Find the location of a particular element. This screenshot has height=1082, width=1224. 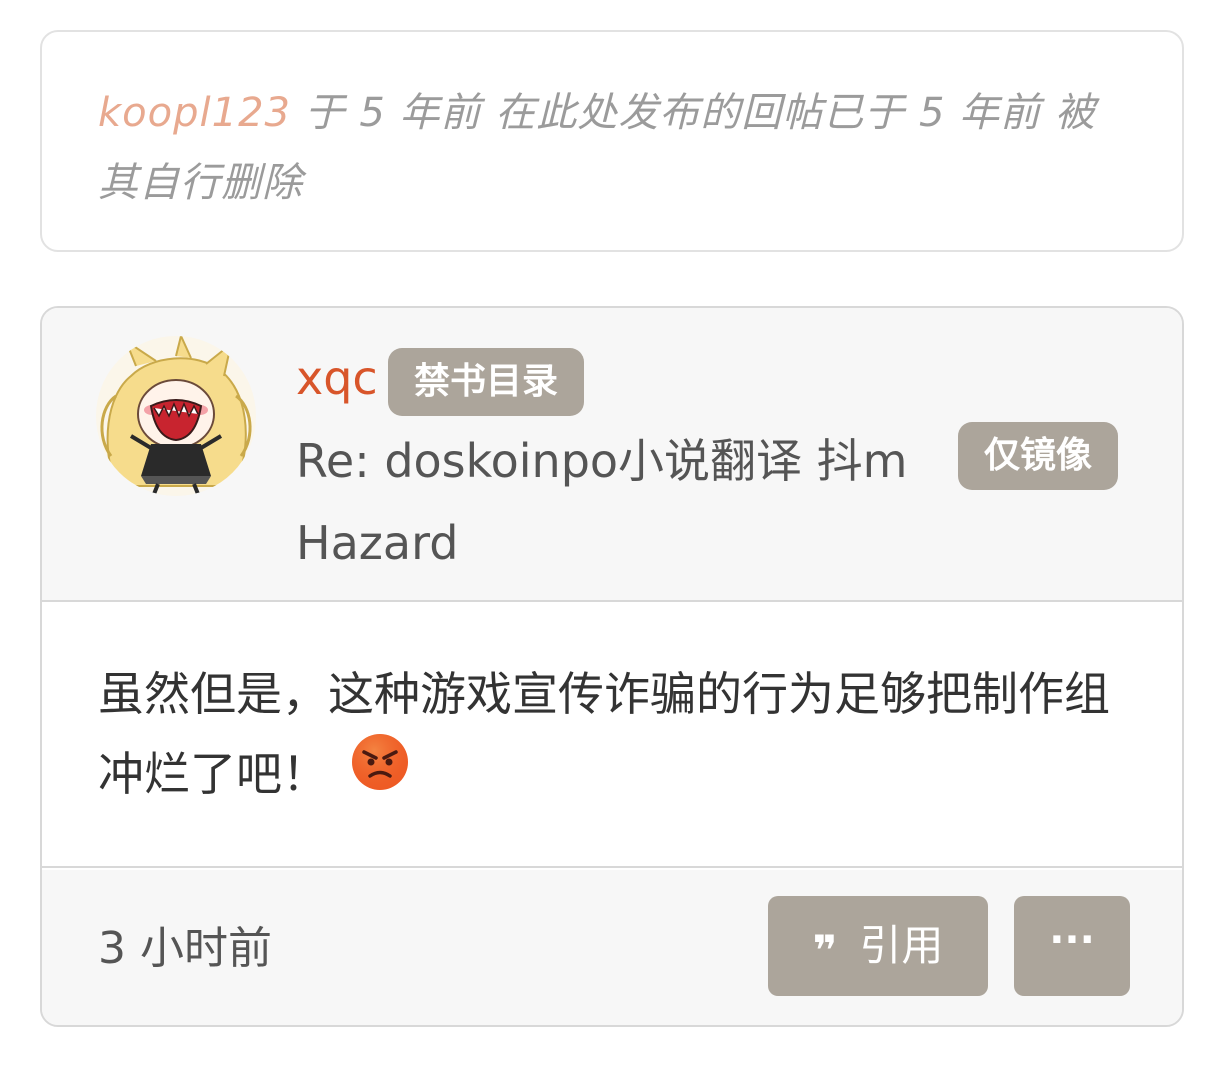

post-title: Re: doskoinpo小说翻译 抖m Hazard is located at coordinates (626, 502).